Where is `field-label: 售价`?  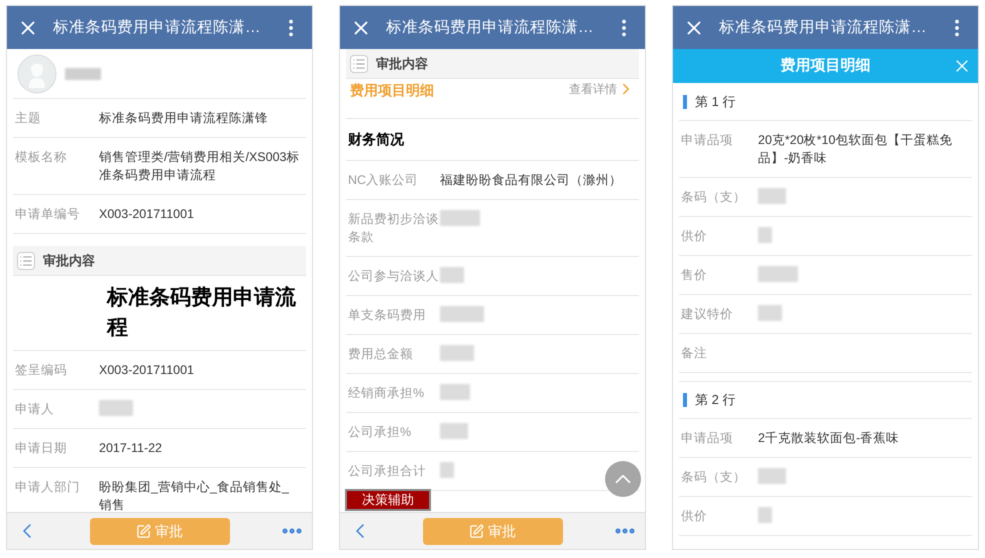 field-label: 售价 is located at coordinates (694, 275).